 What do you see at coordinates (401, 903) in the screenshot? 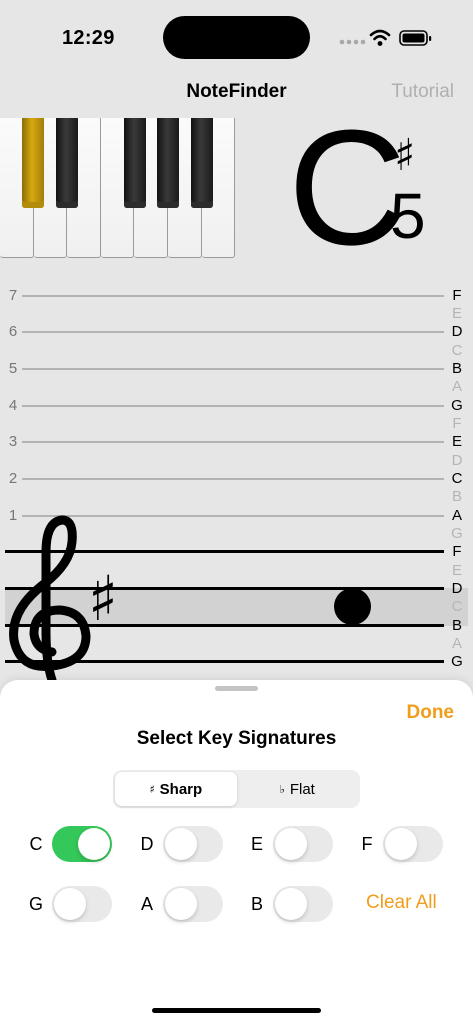
I see `clear-all-button: Clear All` at bounding box center [401, 903].